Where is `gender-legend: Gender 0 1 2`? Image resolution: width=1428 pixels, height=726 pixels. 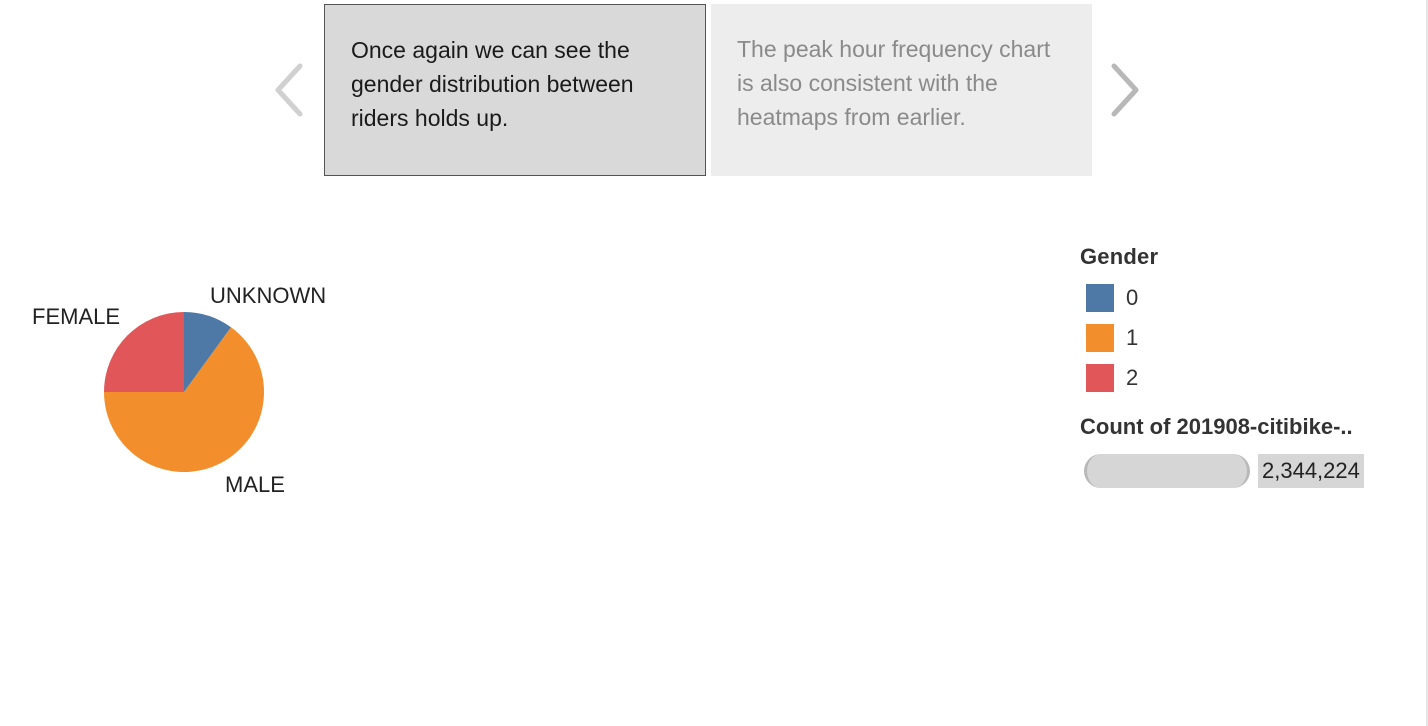 gender-legend: Gender 0 1 2 is located at coordinates (1245, 321).